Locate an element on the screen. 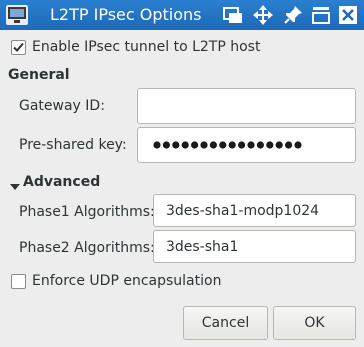 Image resolution: width=364 pixels, height=347 pixels. checkmark-icon is located at coordinates (18, 47).